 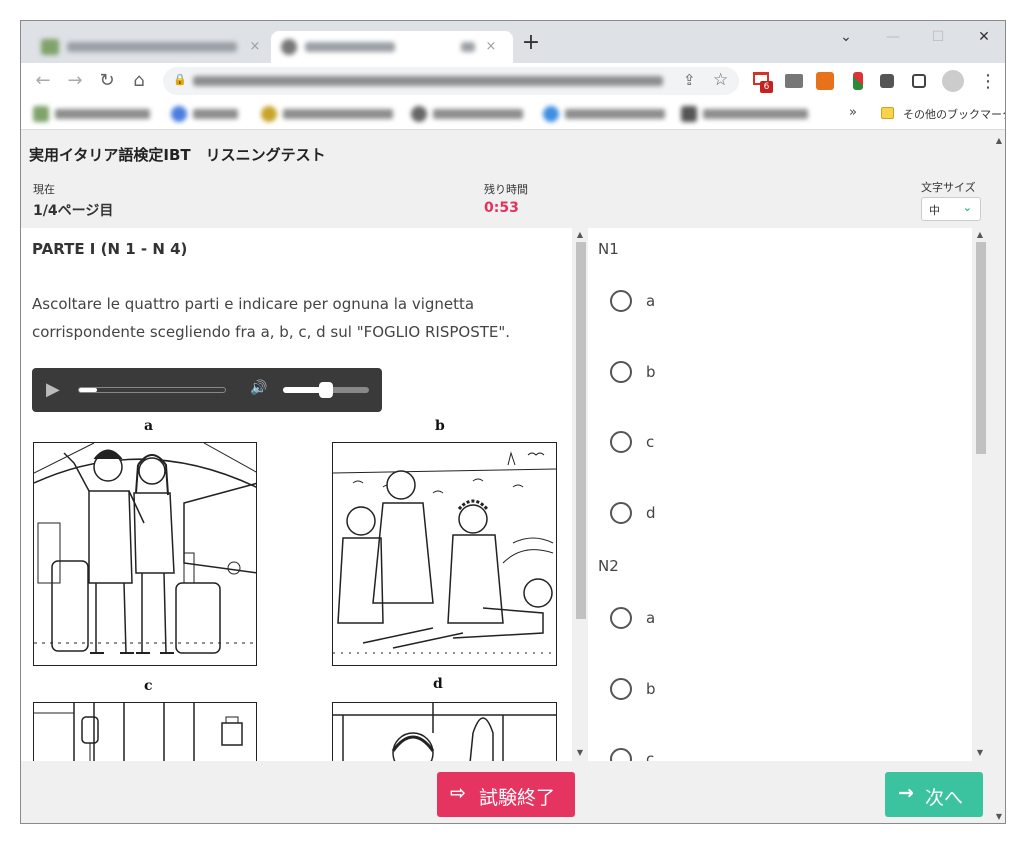 What do you see at coordinates (720, 80) in the screenshot?
I see `bookmark-star-icon: ☆` at bounding box center [720, 80].